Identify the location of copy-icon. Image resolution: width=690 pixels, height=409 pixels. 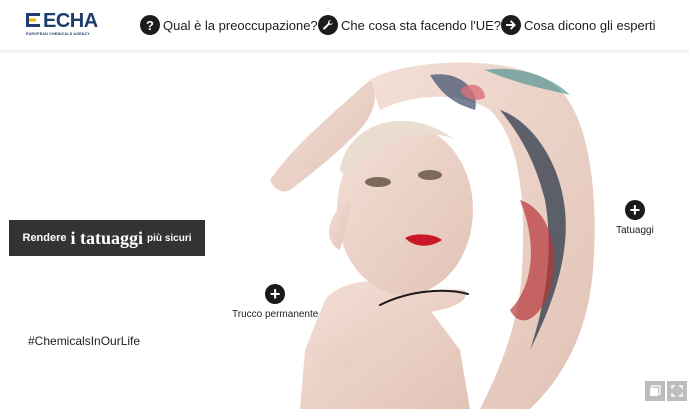
(655, 390).